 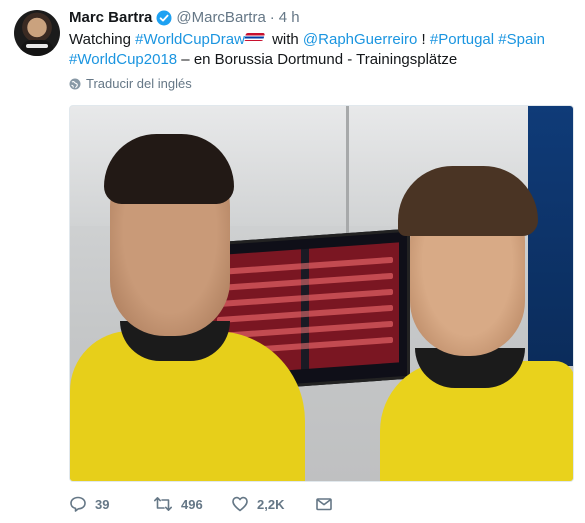 What do you see at coordinates (254, 37) in the screenshot?
I see `hashflag-icon` at bounding box center [254, 37].